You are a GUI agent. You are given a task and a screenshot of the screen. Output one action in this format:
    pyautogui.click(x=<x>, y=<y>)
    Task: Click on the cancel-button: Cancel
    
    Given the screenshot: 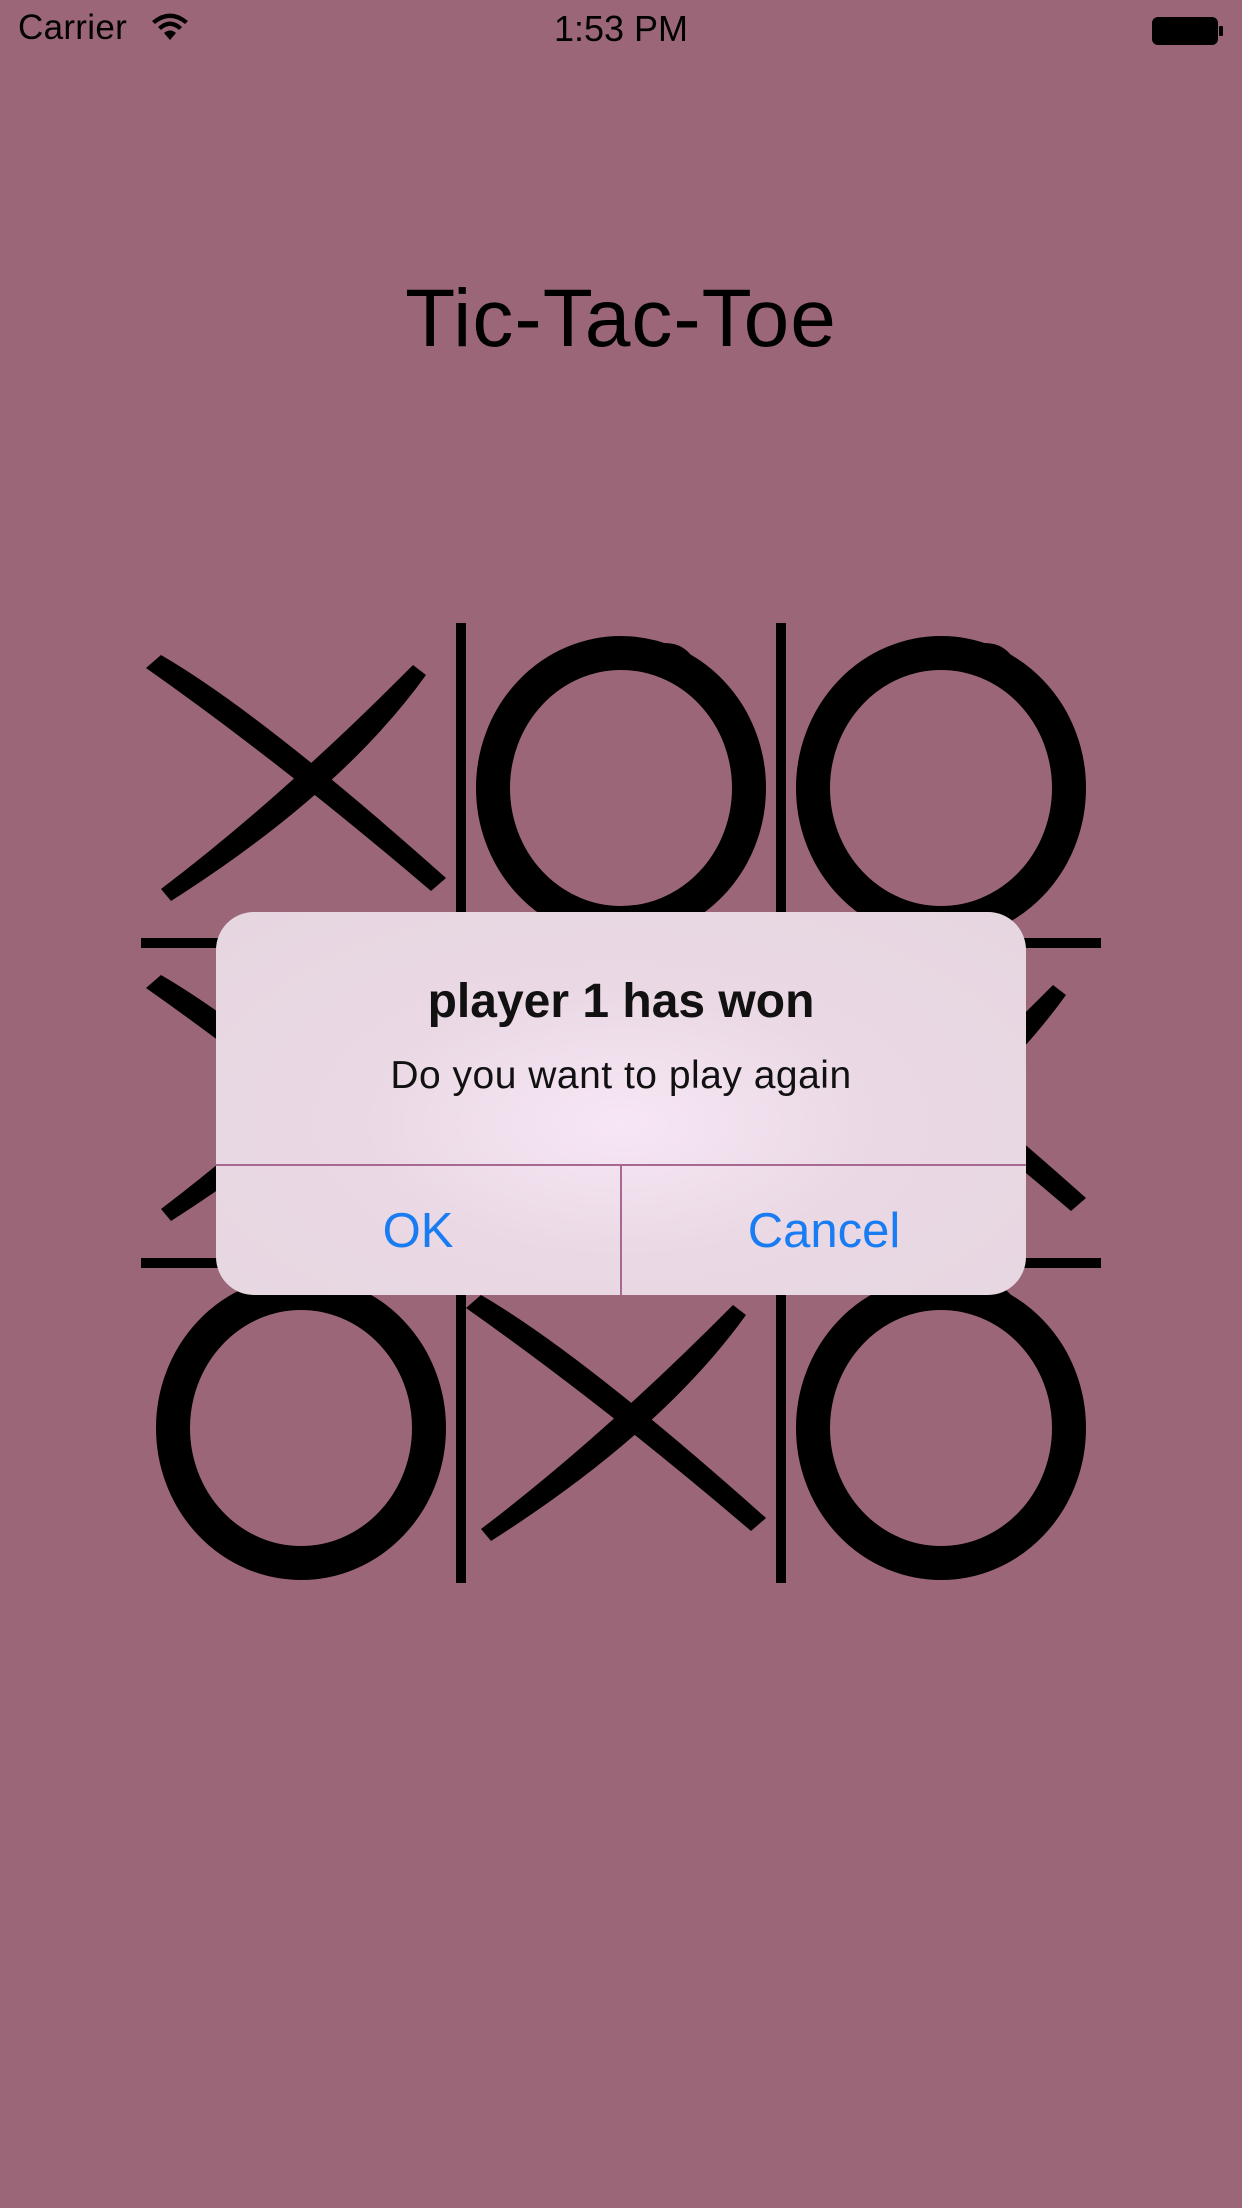 What is the action you would take?
    pyautogui.click(x=824, y=1230)
    